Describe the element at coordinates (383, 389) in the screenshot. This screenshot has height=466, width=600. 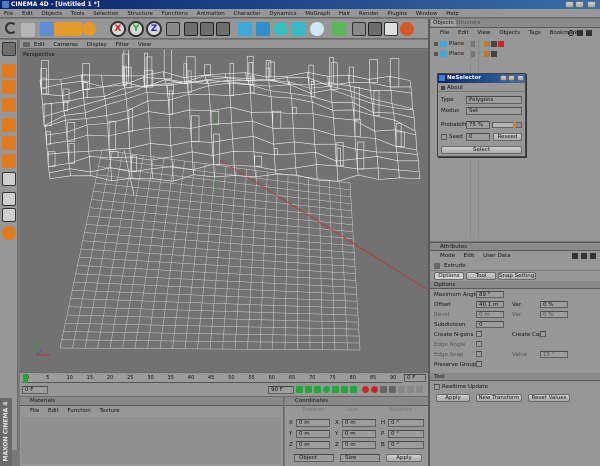
I see `keyframe-icon` at that location.